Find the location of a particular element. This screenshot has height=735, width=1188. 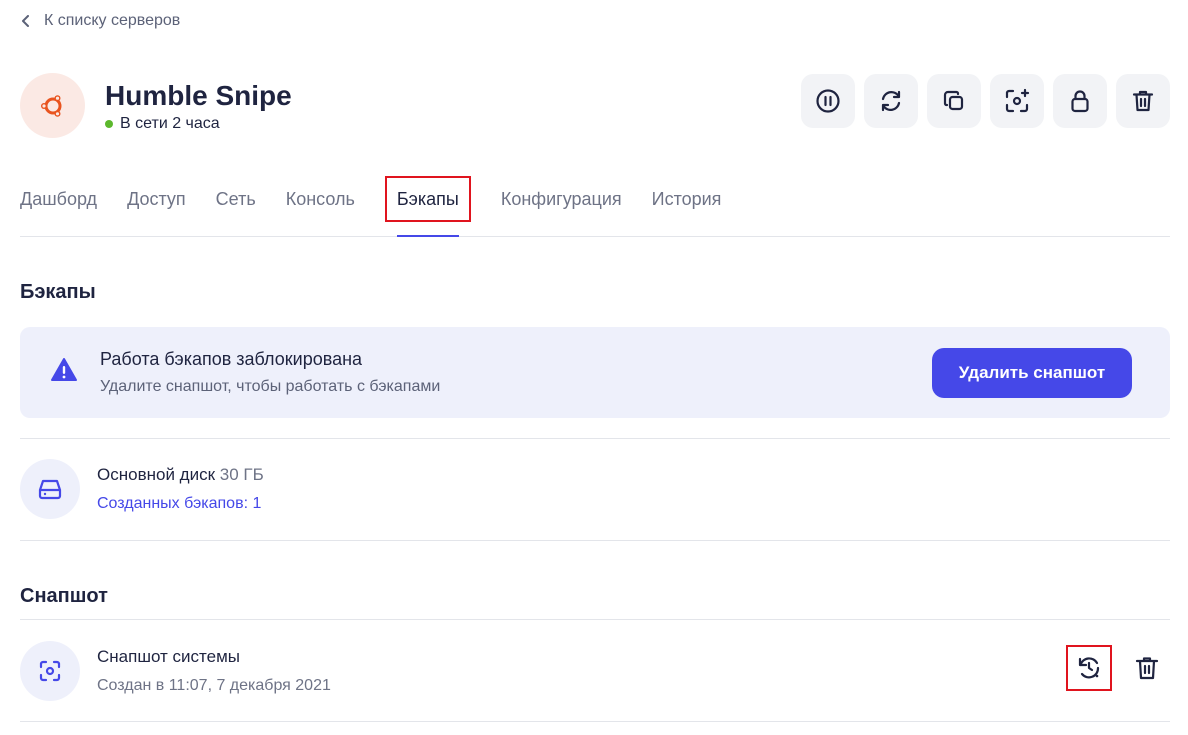

delete-server-button is located at coordinates (1143, 101).